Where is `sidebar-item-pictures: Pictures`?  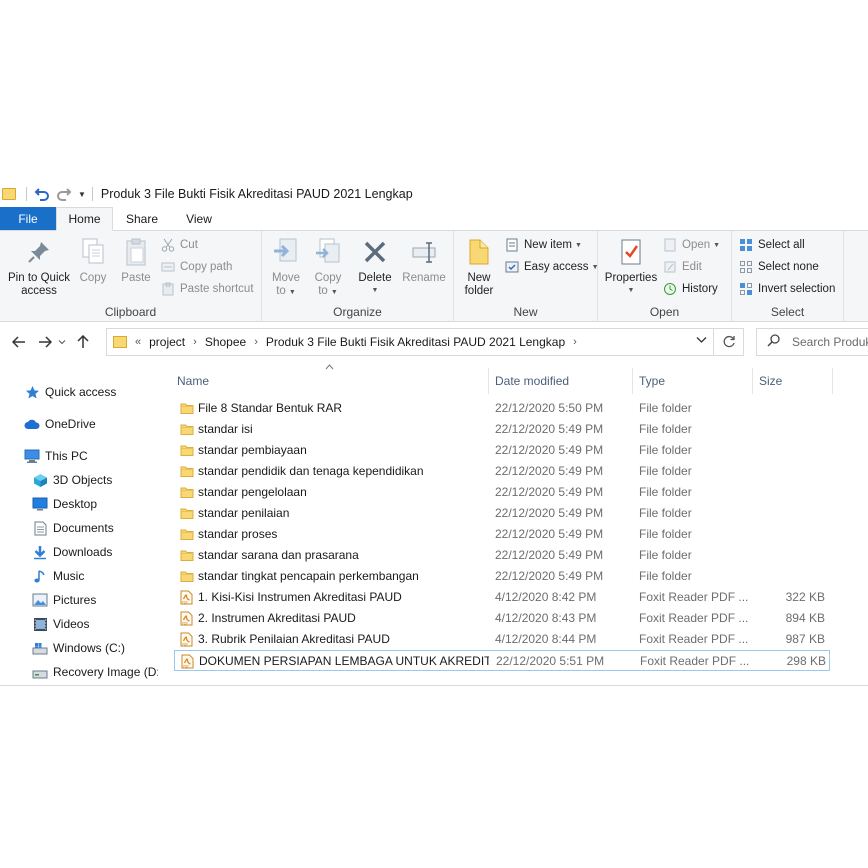
sidebar-item-pictures: Pictures is located at coordinates (64, 600).